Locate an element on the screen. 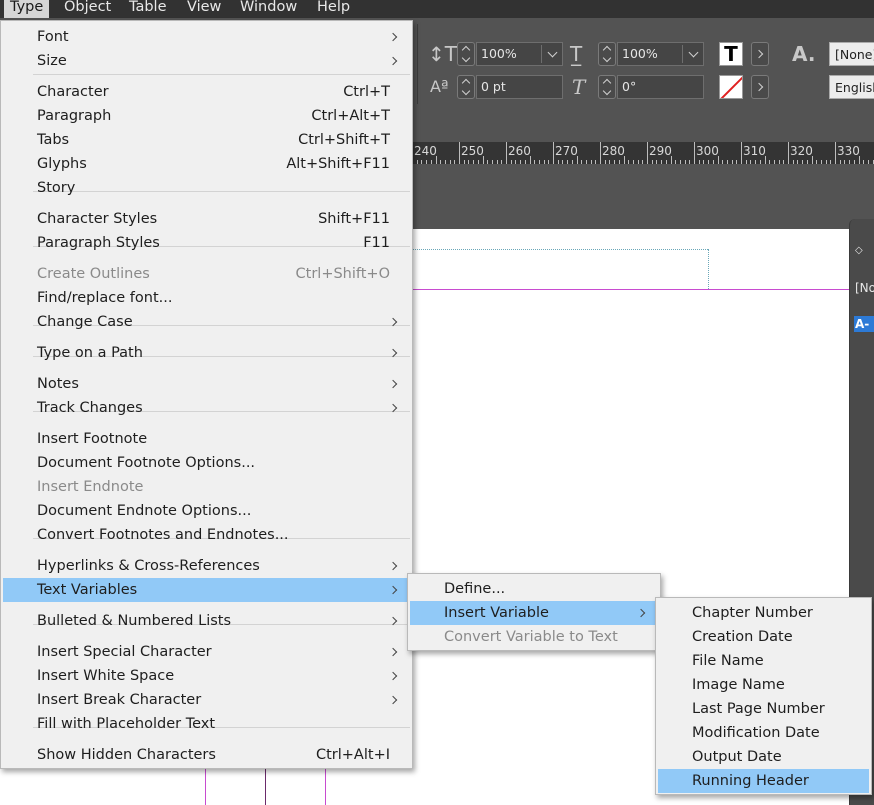  ruler-label: 270 is located at coordinates (566, 151).